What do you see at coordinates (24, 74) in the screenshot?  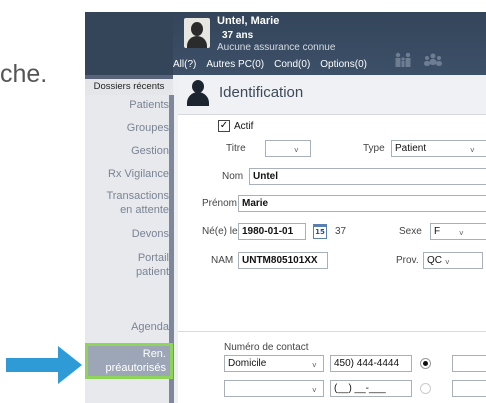 I see `background-text: che.` at bounding box center [24, 74].